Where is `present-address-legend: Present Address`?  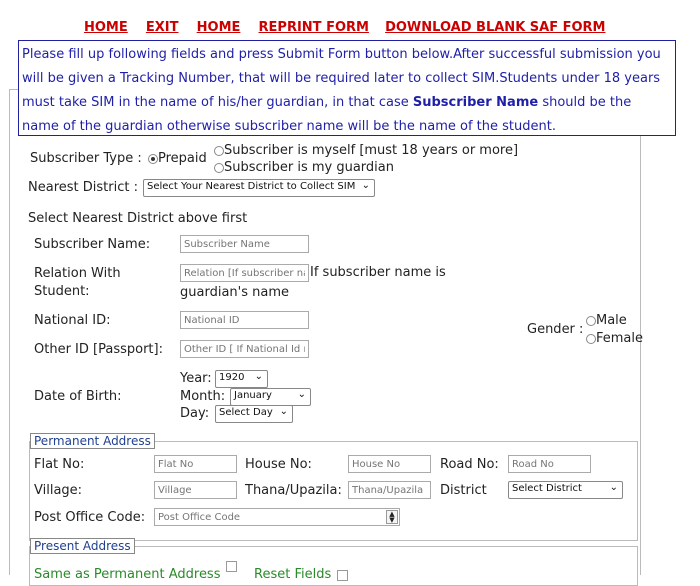 present-address-legend: Present Address is located at coordinates (82, 546).